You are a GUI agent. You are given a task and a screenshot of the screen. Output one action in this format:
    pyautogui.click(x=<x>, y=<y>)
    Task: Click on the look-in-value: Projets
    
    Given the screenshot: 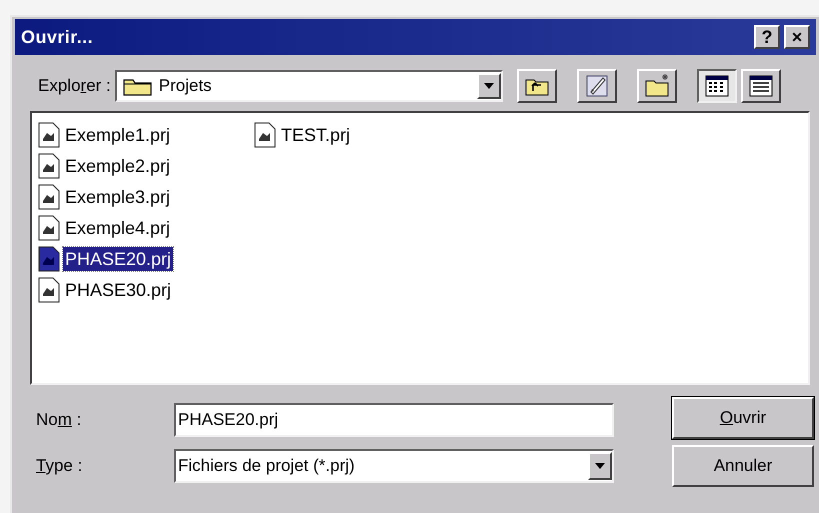 What is the action you would take?
    pyautogui.click(x=185, y=86)
    